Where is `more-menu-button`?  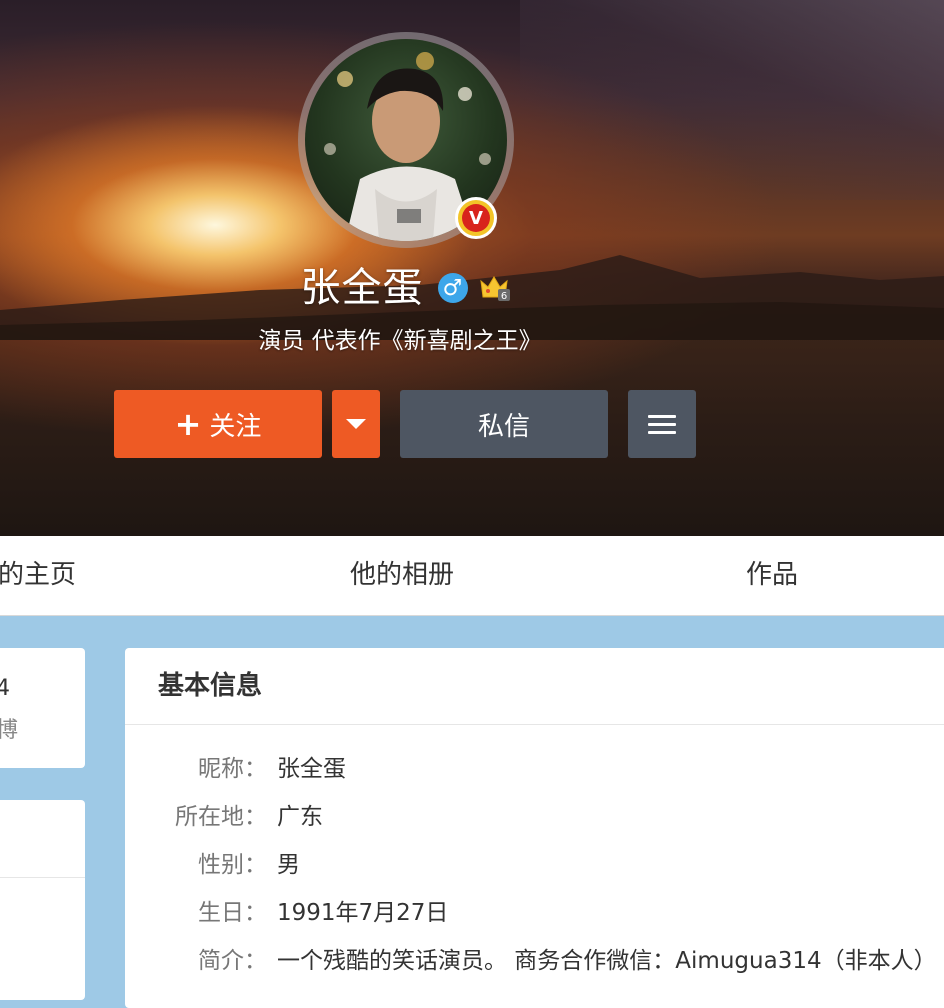
more-menu-button is located at coordinates (662, 424).